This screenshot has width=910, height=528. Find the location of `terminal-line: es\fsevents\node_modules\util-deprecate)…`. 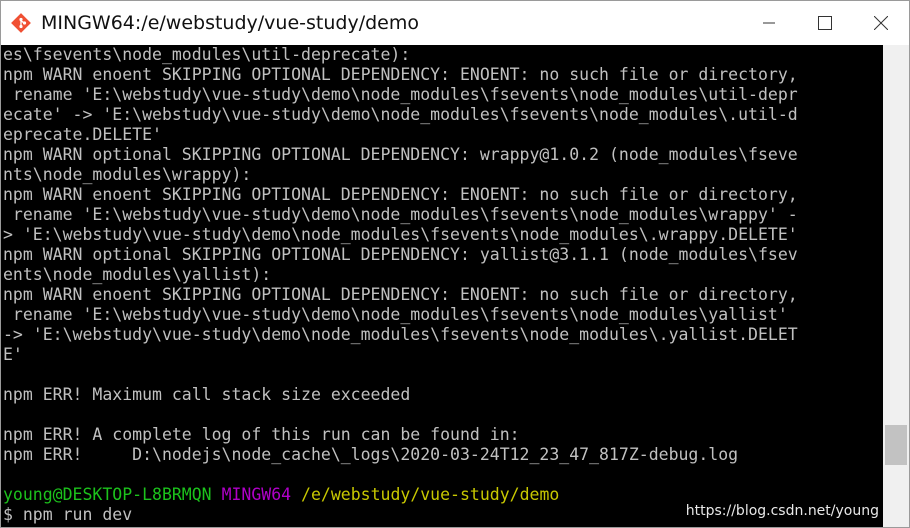

terminal-line: es\fsevents\node_modules\util-deprecate)… is located at coordinates (443, 55).